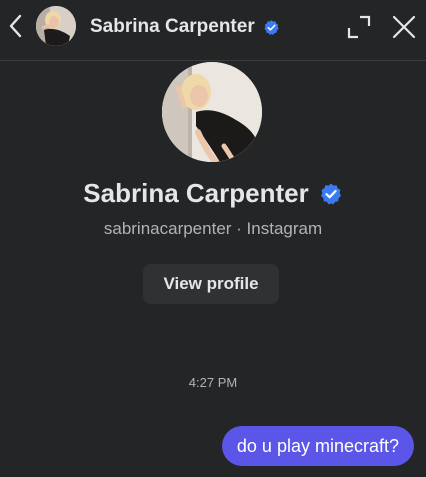 The image size is (426, 477). I want to click on message-timestamp: 4:27 PM, so click(213, 382).